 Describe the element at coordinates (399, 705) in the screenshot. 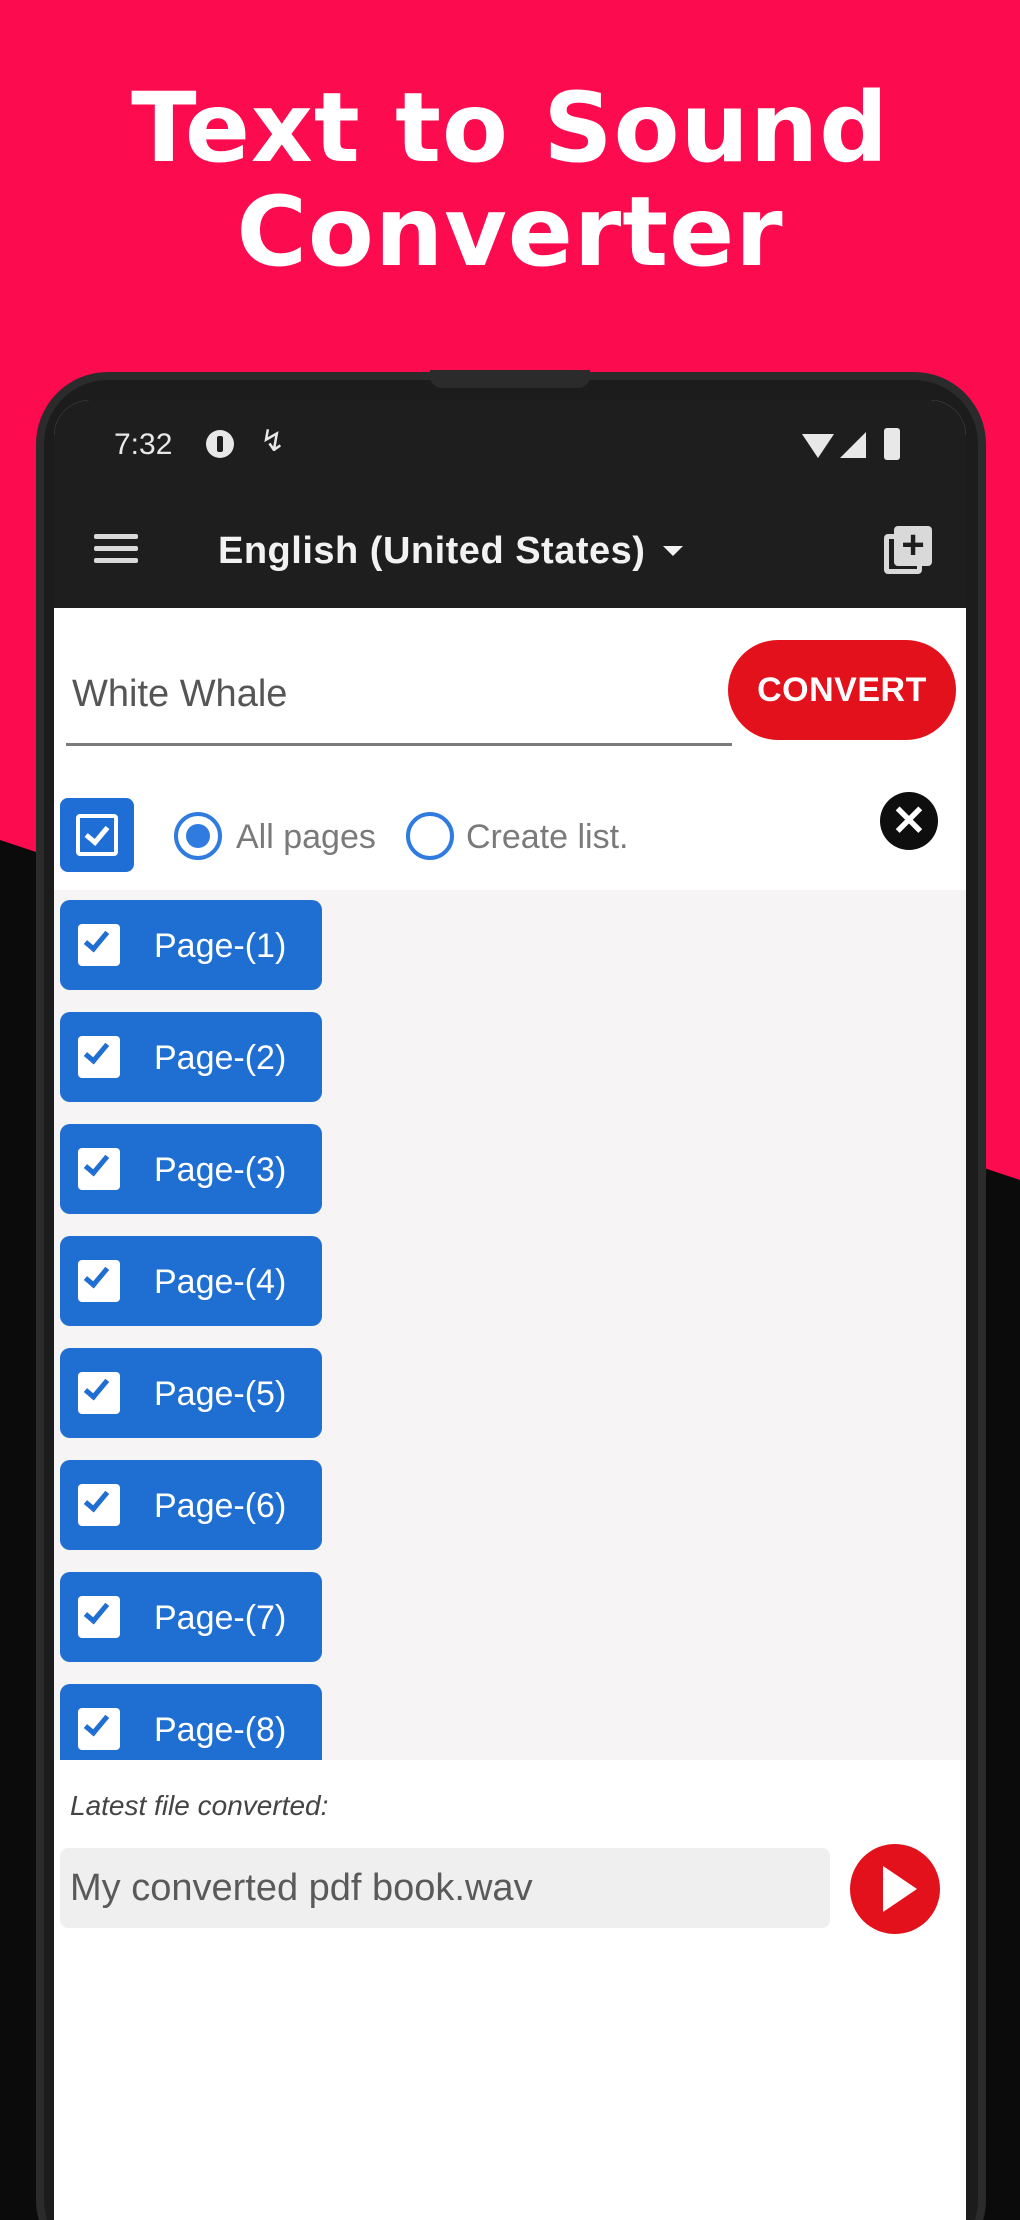

I see `text-input: White Whale` at that location.